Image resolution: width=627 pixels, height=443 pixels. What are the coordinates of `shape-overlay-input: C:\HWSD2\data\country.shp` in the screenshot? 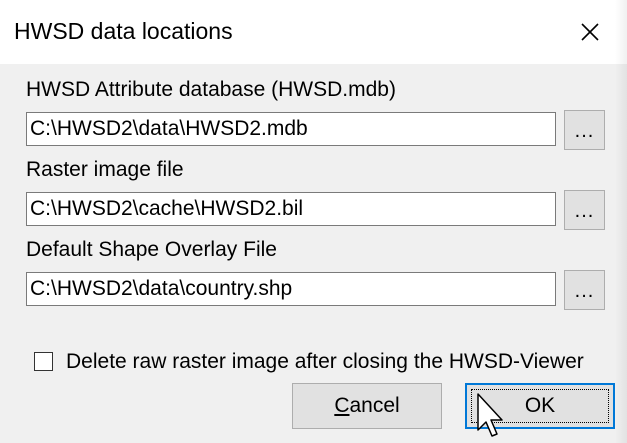 It's located at (291, 289).